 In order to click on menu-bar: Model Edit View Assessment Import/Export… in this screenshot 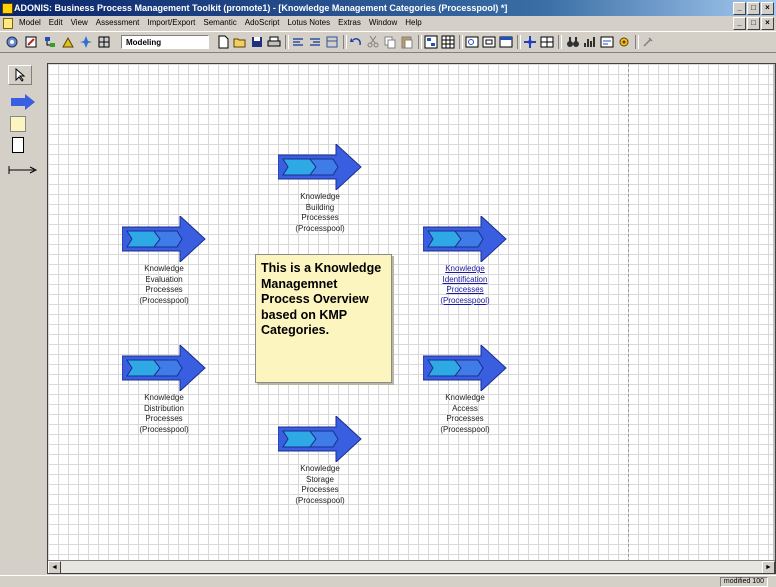, I will do `click(388, 23)`.